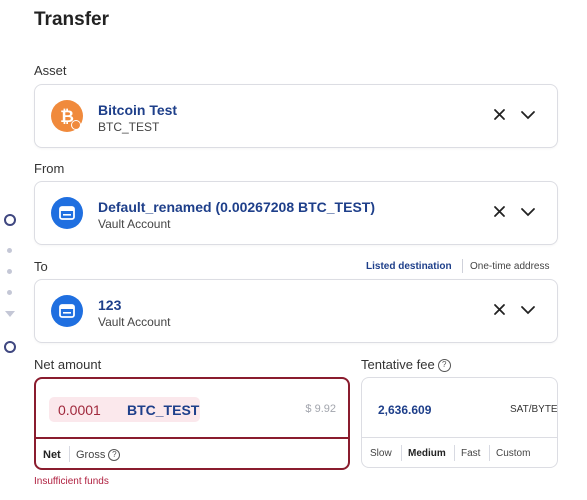 The height and width of the screenshot is (500, 587). I want to click on tab-divider, so click(69, 454).